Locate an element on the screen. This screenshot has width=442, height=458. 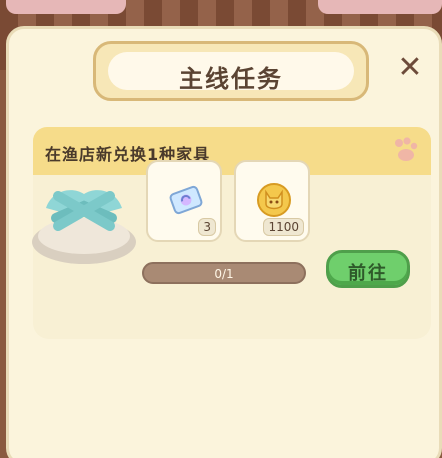
go-button-label: 前往 is located at coordinates (368, 273).